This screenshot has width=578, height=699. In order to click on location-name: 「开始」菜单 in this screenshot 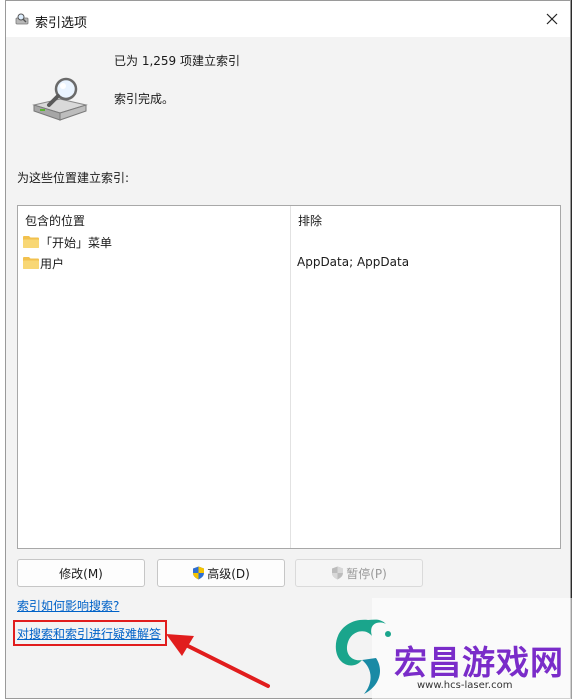, I will do `click(76, 243)`.